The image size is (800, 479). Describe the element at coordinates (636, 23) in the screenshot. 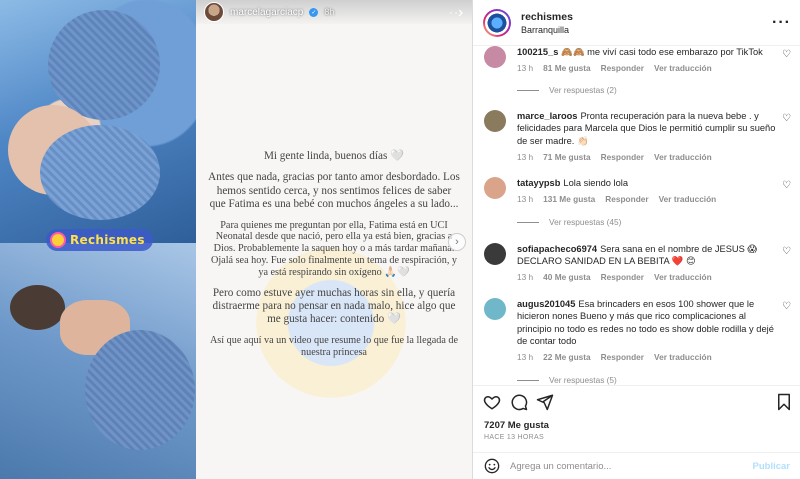

I see `post-header: rechismes Barranquilla ···` at that location.